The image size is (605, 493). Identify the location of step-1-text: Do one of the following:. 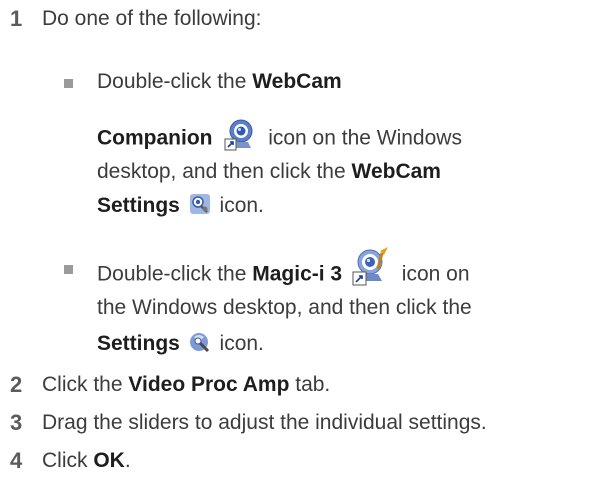
(152, 18).